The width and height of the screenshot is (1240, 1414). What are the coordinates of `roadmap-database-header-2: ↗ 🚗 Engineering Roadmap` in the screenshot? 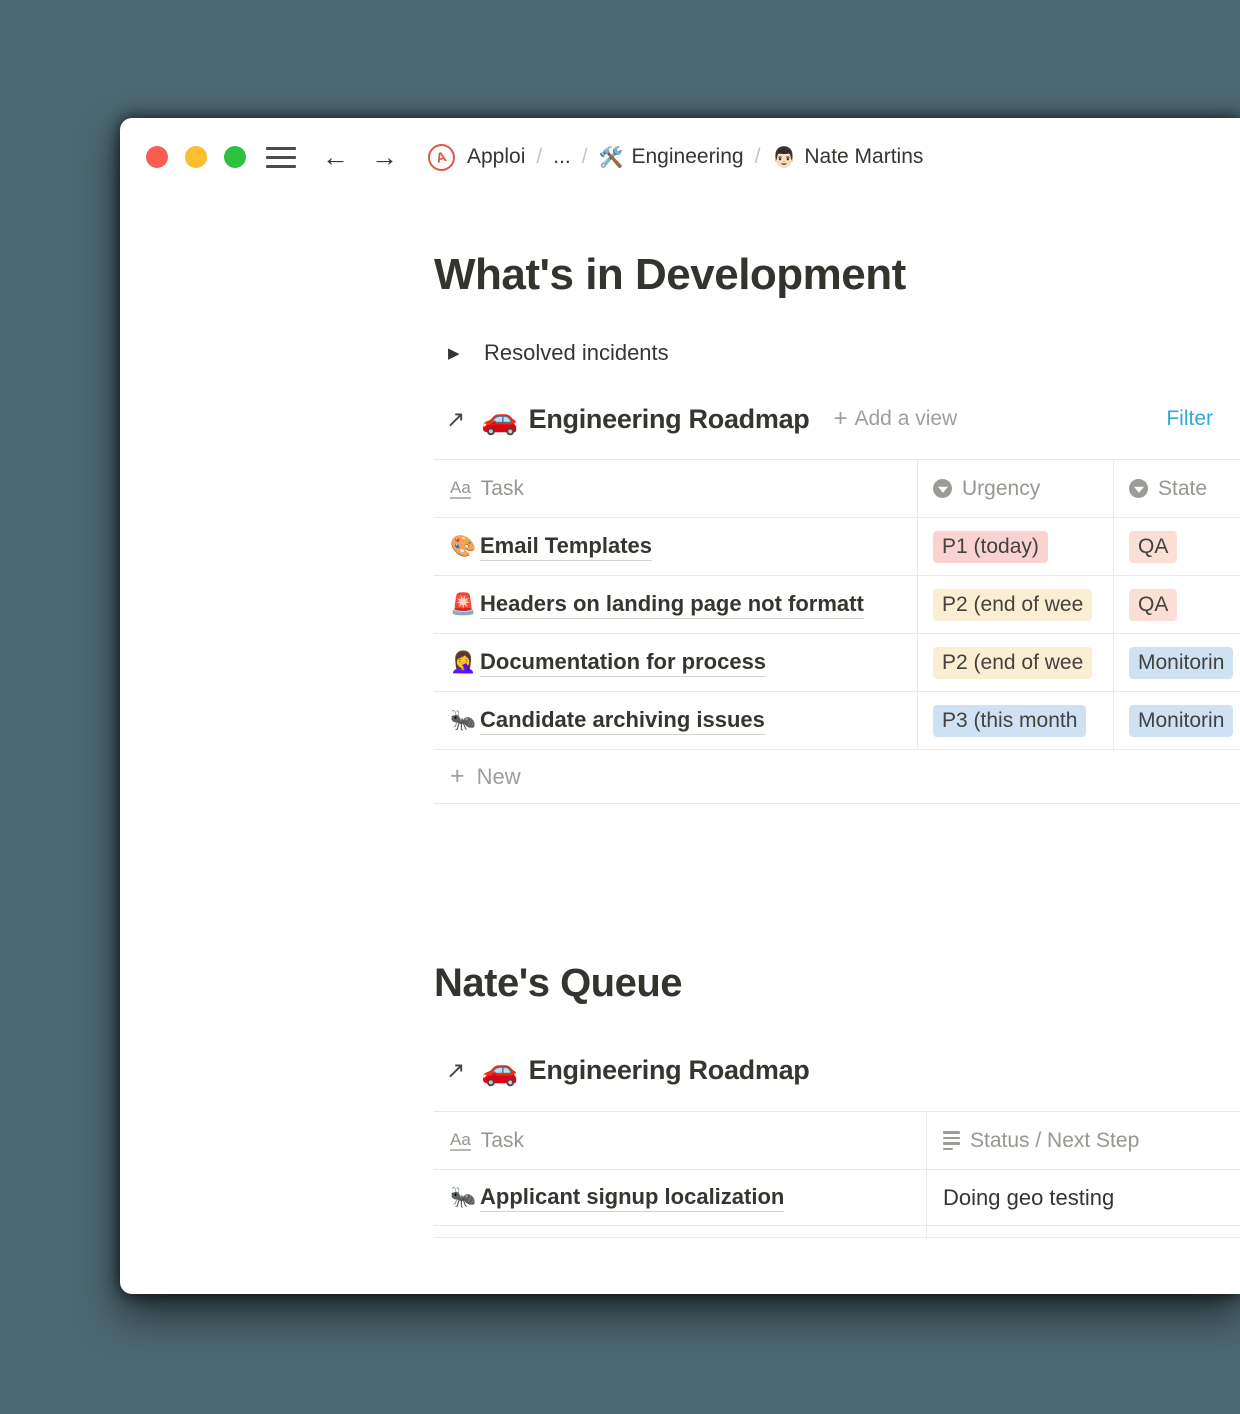 It's located at (837, 1070).